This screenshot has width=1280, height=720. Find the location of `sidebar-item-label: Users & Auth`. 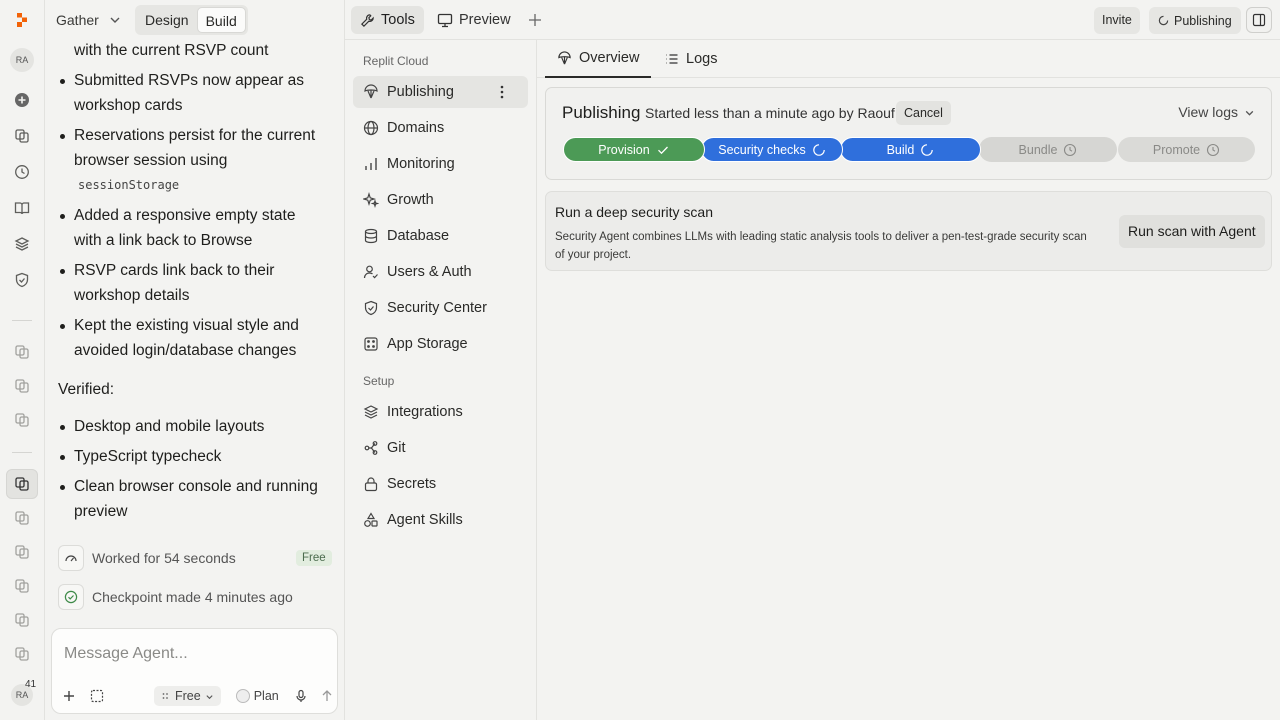

sidebar-item-label: Users & Auth is located at coordinates (429, 272).